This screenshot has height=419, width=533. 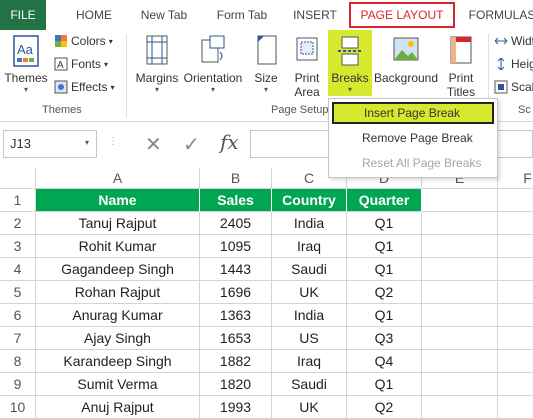 I want to click on row-header: 5, so click(x=18, y=292).